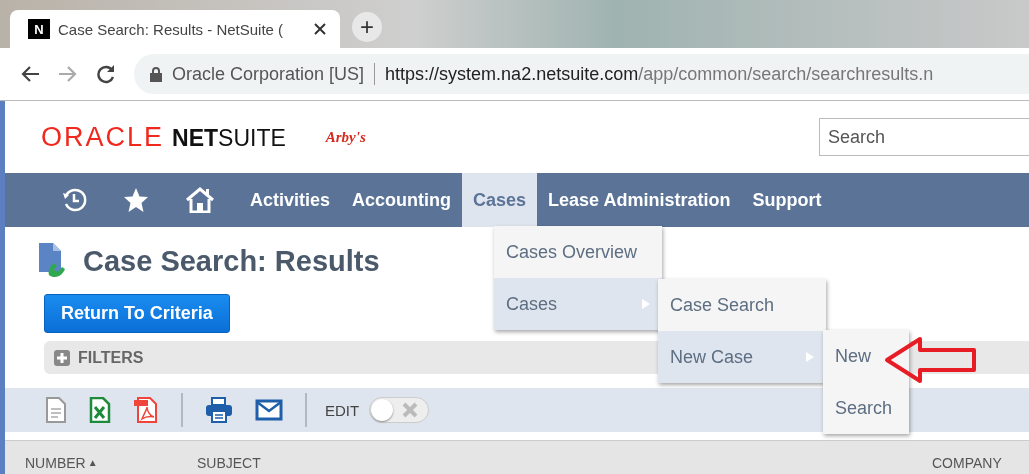 The width and height of the screenshot is (1029, 474). Describe the element at coordinates (92, 463) in the screenshot. I see `sort-indicator: ▲` at that location.